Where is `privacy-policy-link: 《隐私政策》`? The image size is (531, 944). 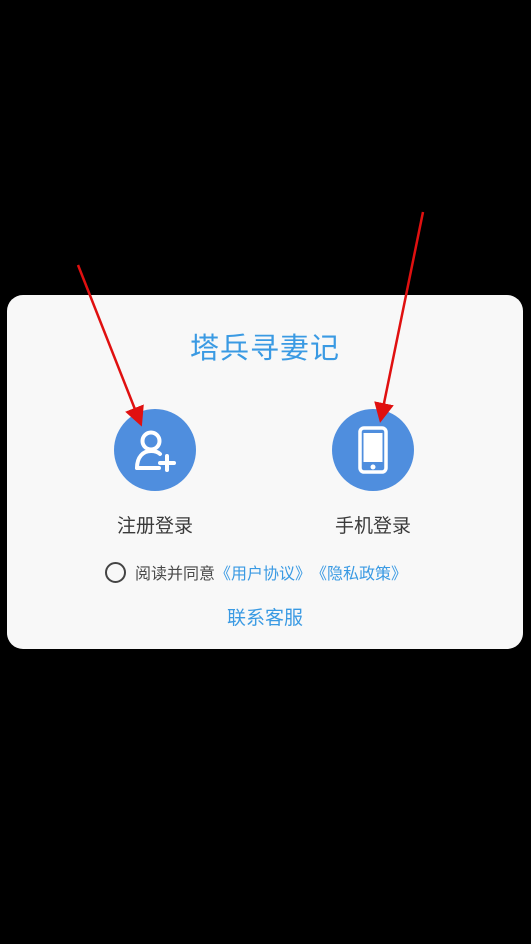 privacy-policy-link: 《隐私政策》 is located at coordinates (359, 572).